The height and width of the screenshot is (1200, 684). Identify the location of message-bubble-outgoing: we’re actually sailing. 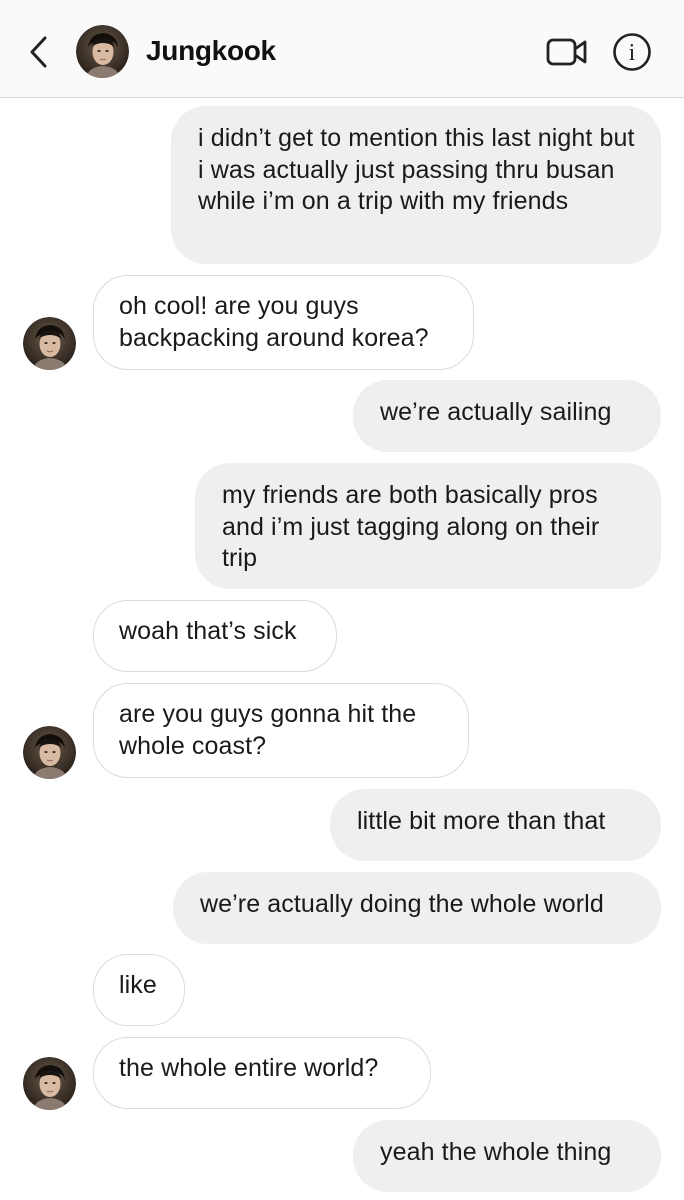
(507, 416).